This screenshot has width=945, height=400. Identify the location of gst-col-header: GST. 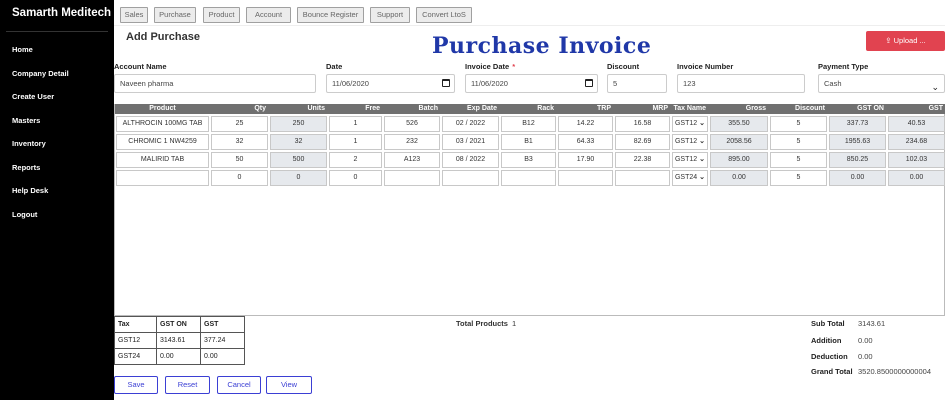
(222, 324).